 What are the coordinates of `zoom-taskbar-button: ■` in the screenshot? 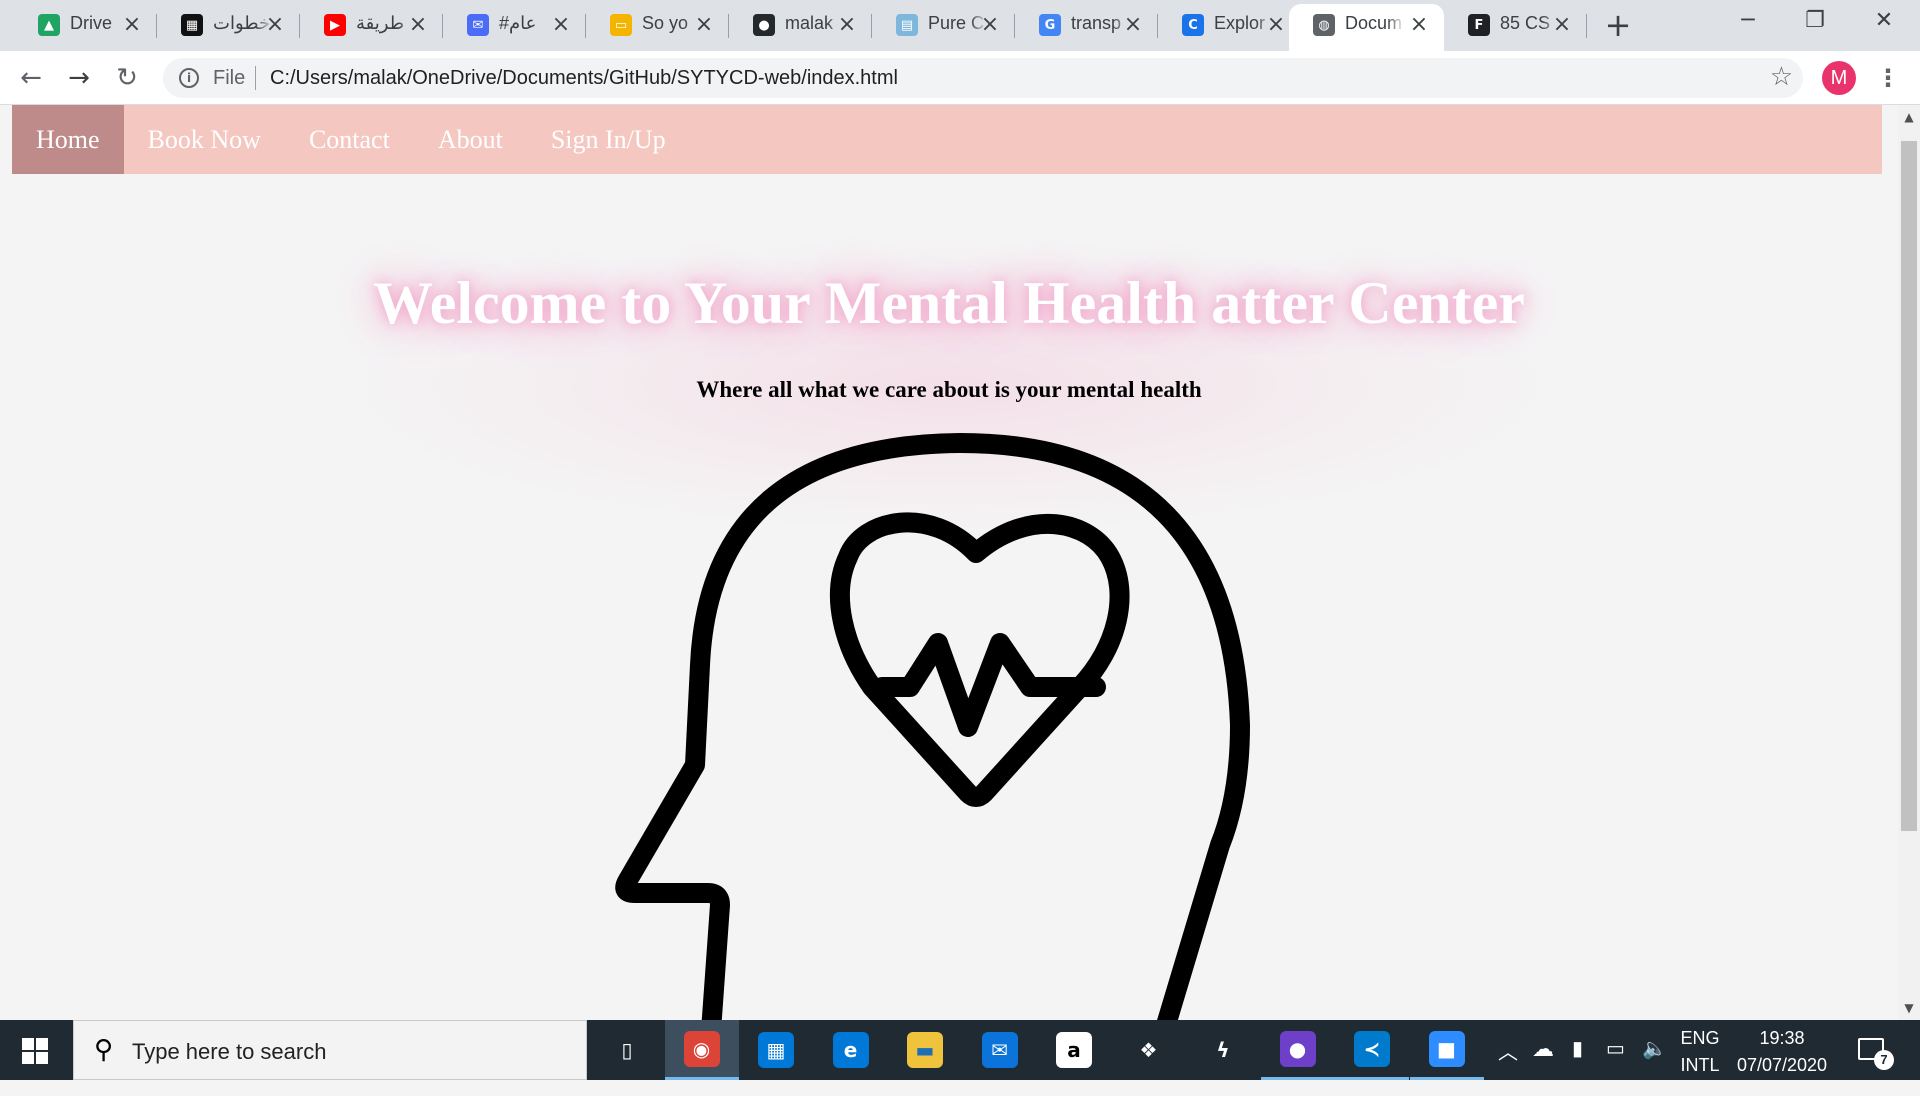 It's located at (1446, 1050).